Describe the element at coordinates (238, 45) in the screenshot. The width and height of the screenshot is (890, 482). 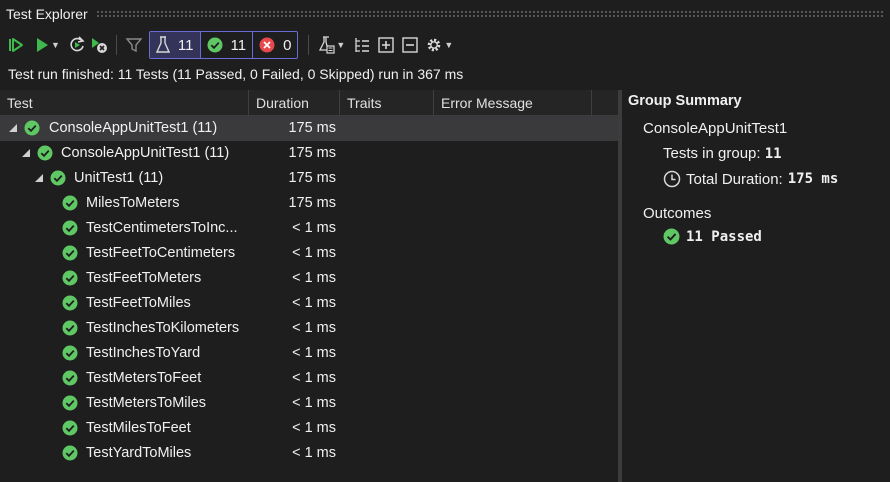
I see `filter-passed-count: 11` at that location.